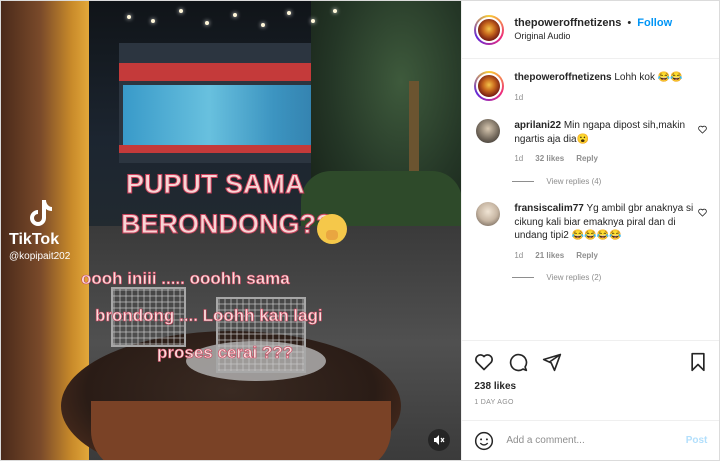 The width and height of the screenshot is (720, 461). I want to click on video-caption-line-2: BERONDONG??, so click(227, 224).